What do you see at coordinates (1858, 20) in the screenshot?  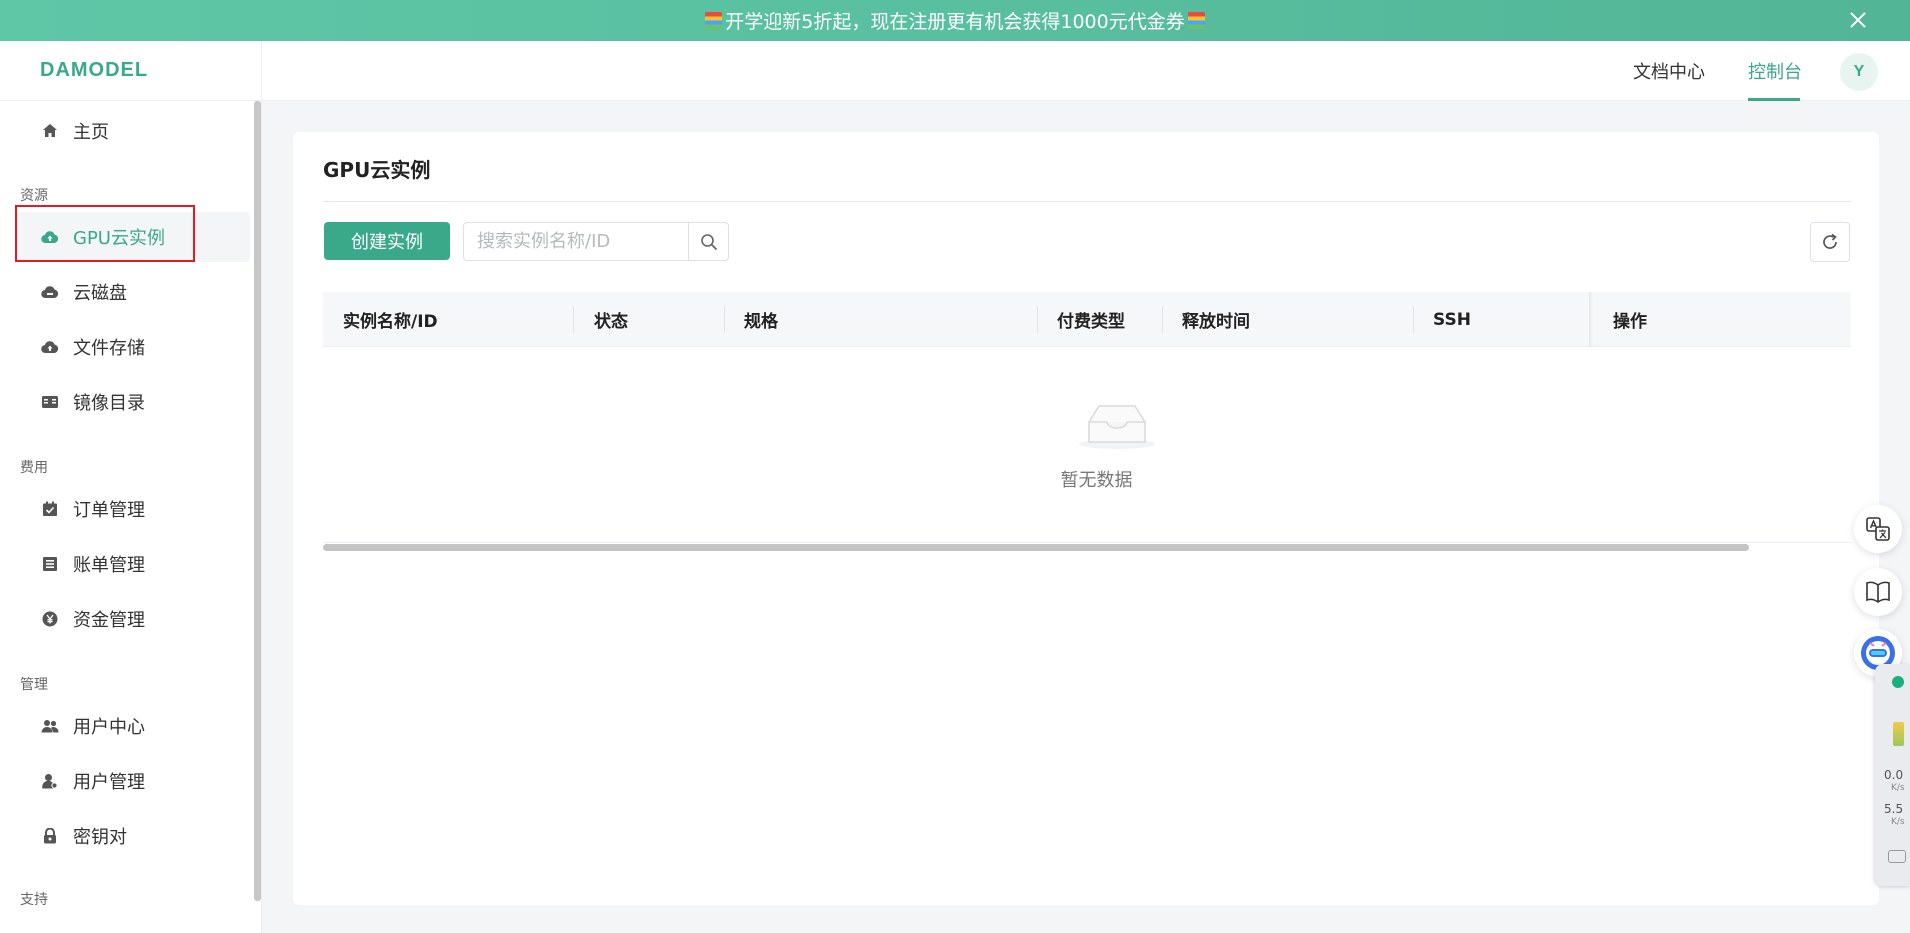 I see `close-icon` at bounding box center [1858, 20].